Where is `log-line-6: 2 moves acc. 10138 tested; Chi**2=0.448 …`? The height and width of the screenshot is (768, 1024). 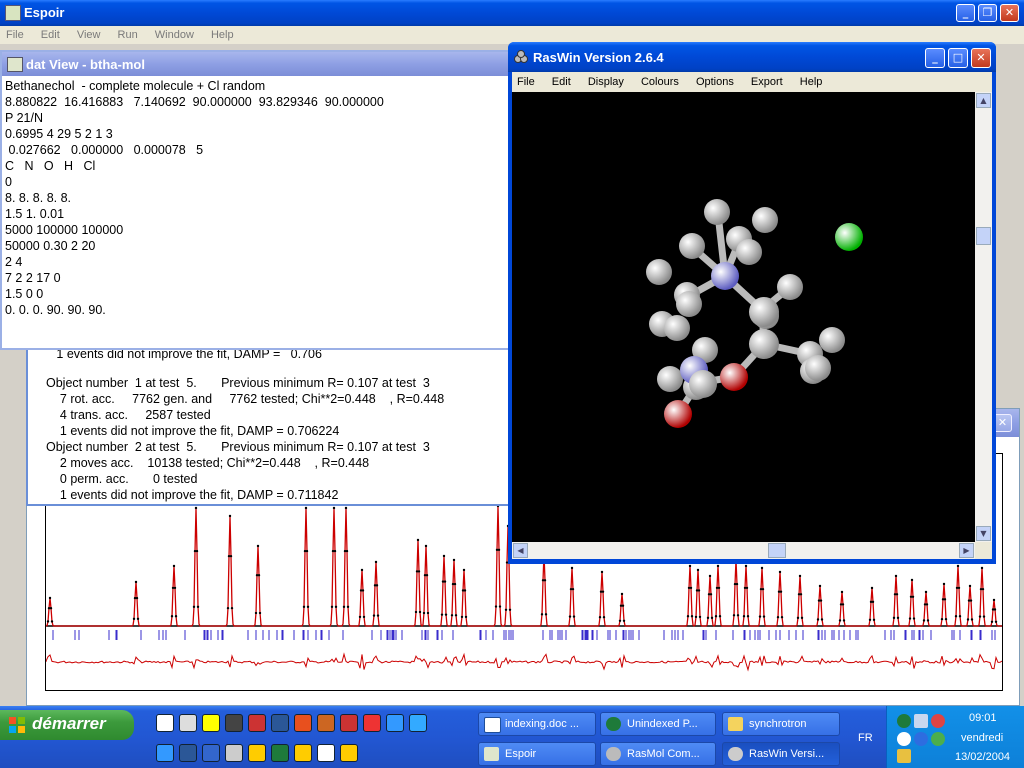
log-line-6: 2 moves acc. 10138 tested; Chi**2=0.448 … is located at coordinates (208, 463).